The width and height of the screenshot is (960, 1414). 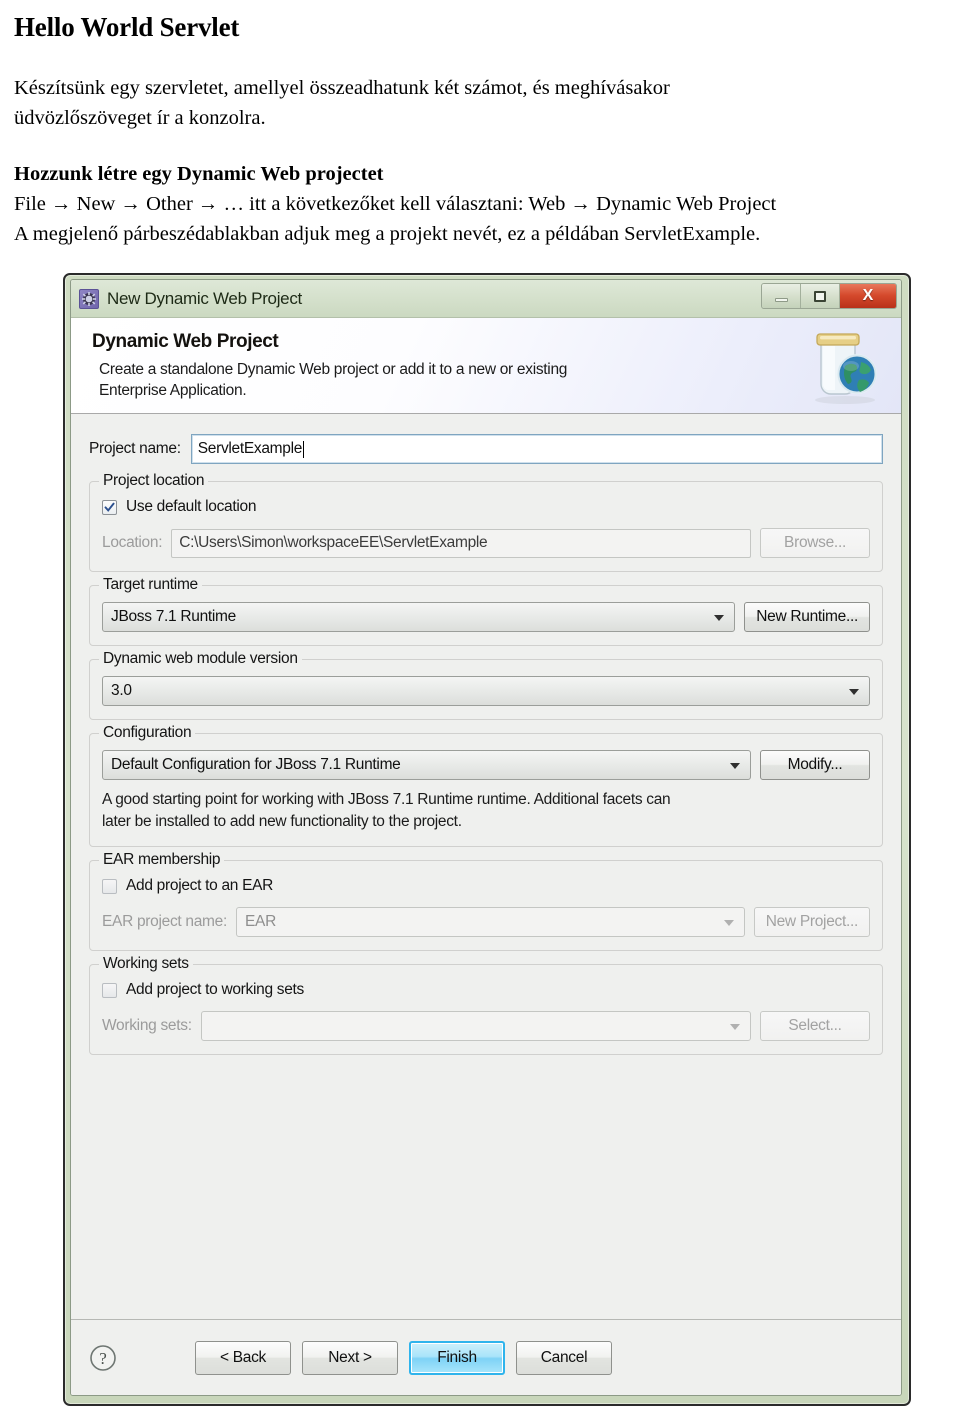 I want to click on target-runtime-group-title: Target runtime, so click(x=150, y=585).